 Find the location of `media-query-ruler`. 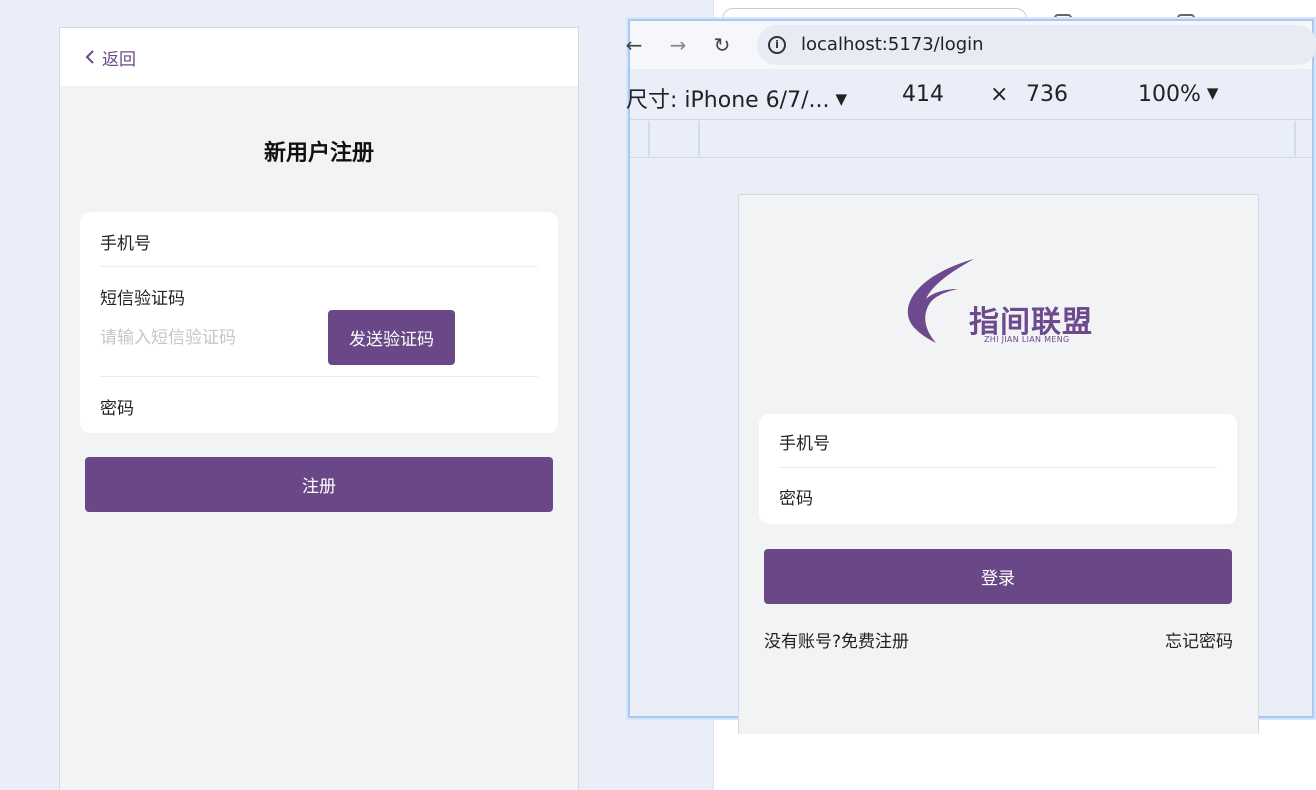

media-query-ruler is located at coordinates (971, 139).